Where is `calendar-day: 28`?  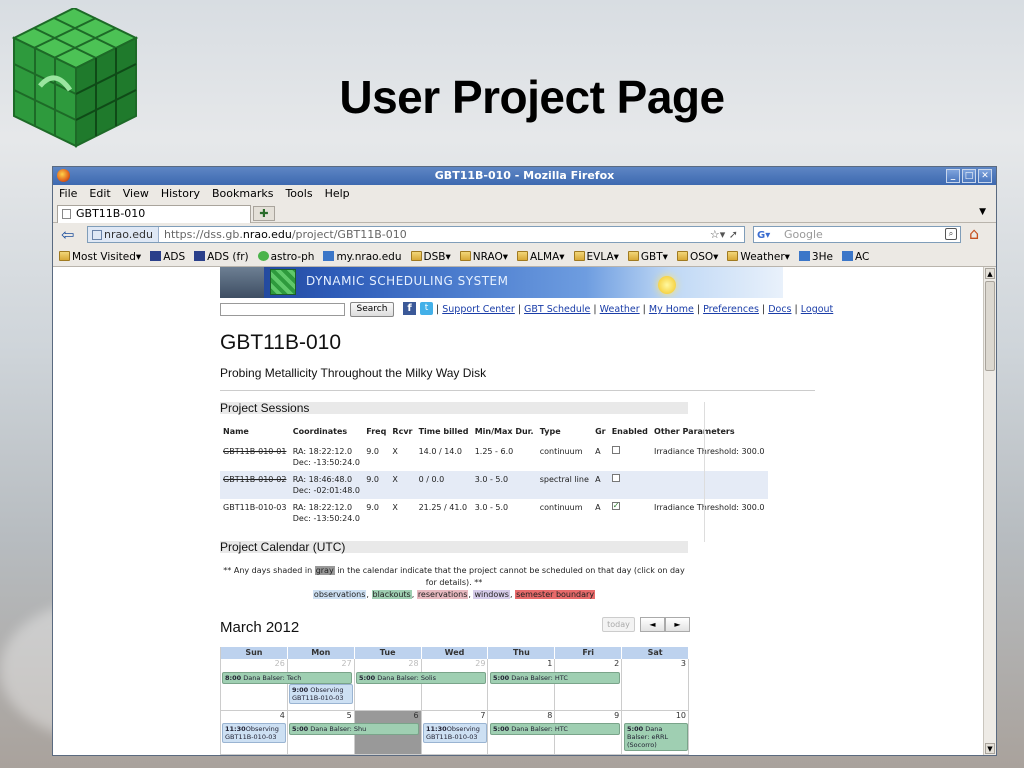
calendar-day: 28 is located at coordinates (388, 684).